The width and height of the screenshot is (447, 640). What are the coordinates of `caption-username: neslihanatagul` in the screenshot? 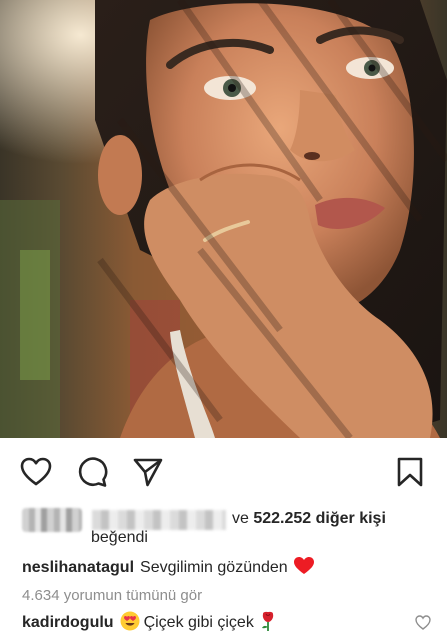 It's located at (78, 567).